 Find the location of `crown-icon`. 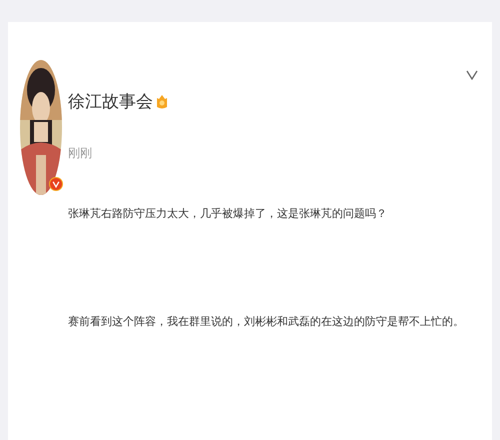

crown-icon is located at coordinates (162, 102).